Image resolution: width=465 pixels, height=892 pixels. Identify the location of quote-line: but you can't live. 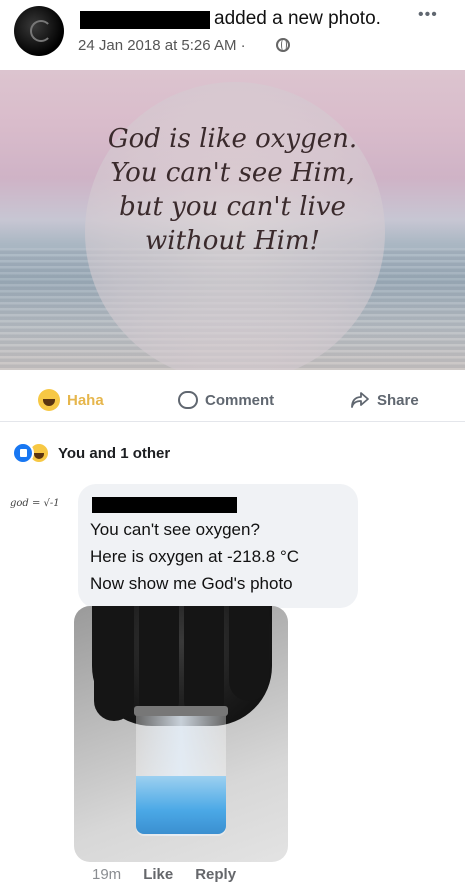
(232, 207).